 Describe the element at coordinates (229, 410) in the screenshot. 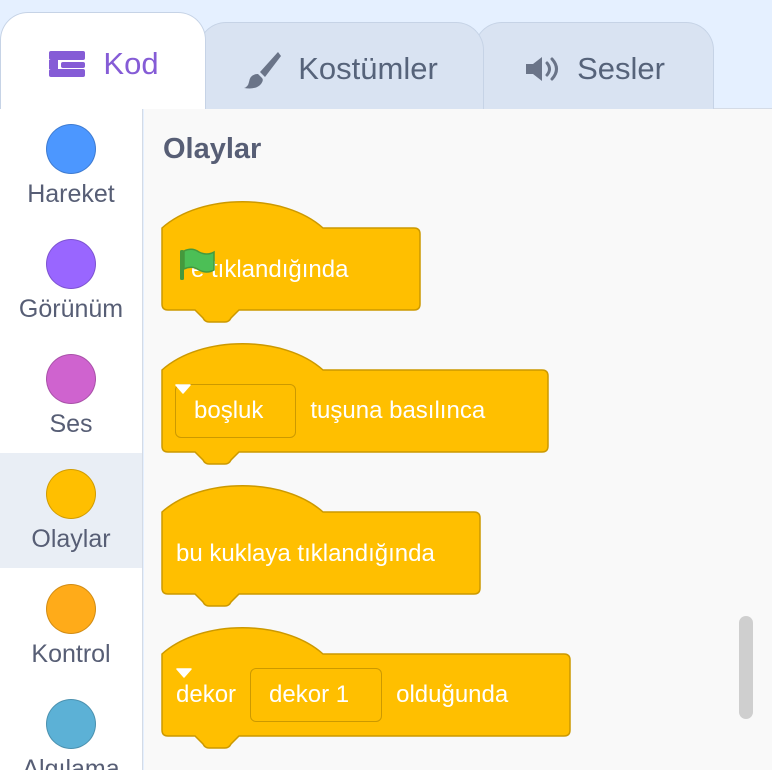

I see `dropdown-value: boşluk` at that location.